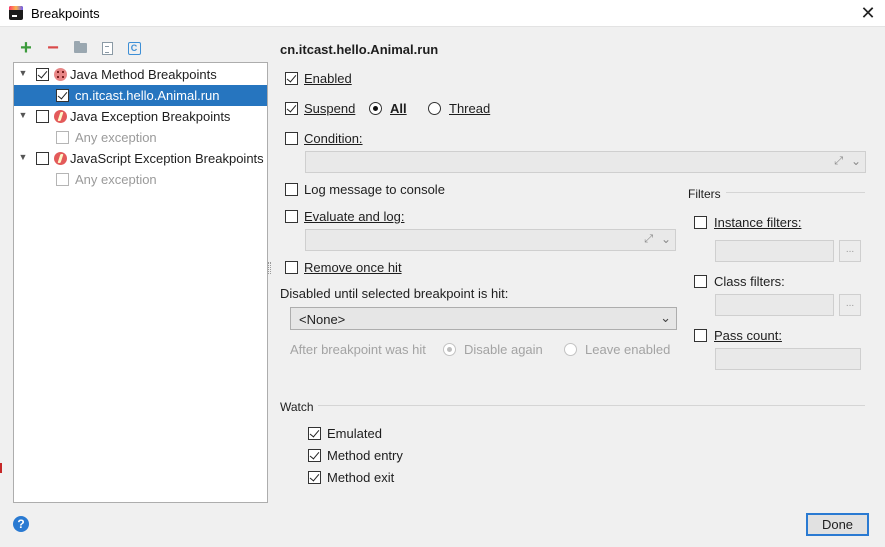 Image resolution: width=885 pixels, height=547 pixels. What do you see at coordinates (329, 108) in the screenshot?
I see `suspend-label: Suspend` at bounding box center [329, 108].